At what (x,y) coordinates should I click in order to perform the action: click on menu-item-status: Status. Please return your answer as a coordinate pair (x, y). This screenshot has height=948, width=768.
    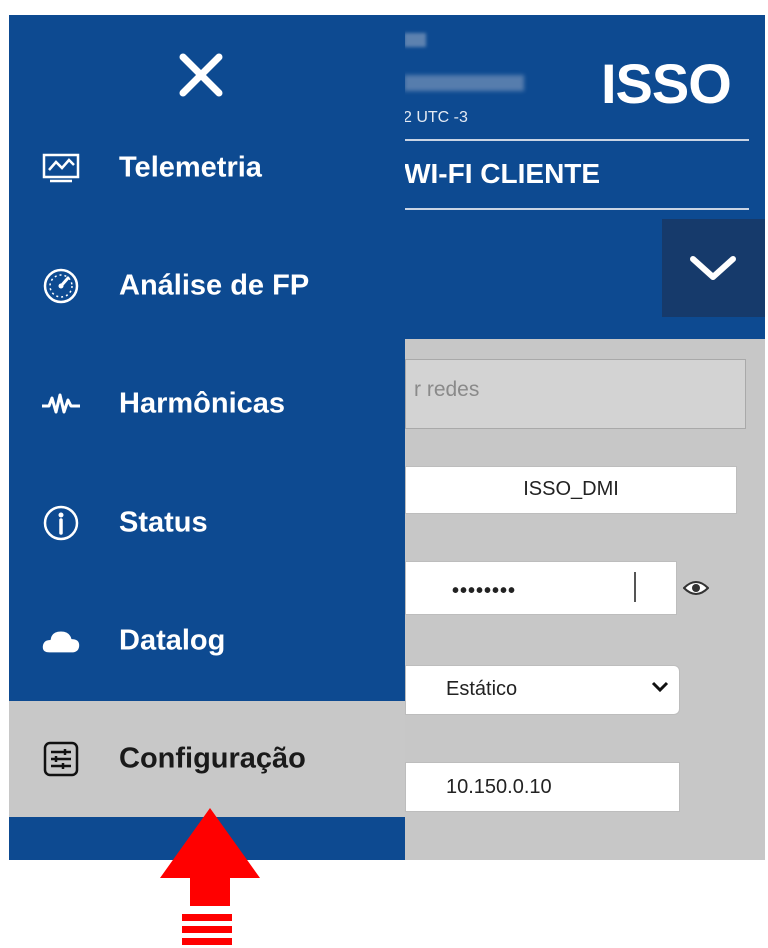
    Looking at the image, I should click on (207, 523).